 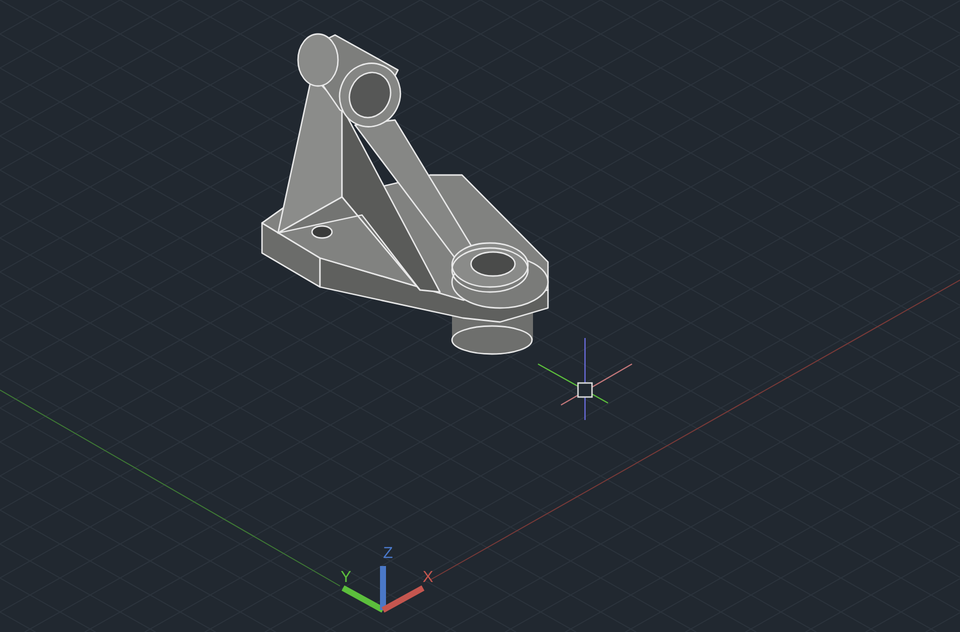 I want to click on axis-label: Y, so click(x=346, y=577).